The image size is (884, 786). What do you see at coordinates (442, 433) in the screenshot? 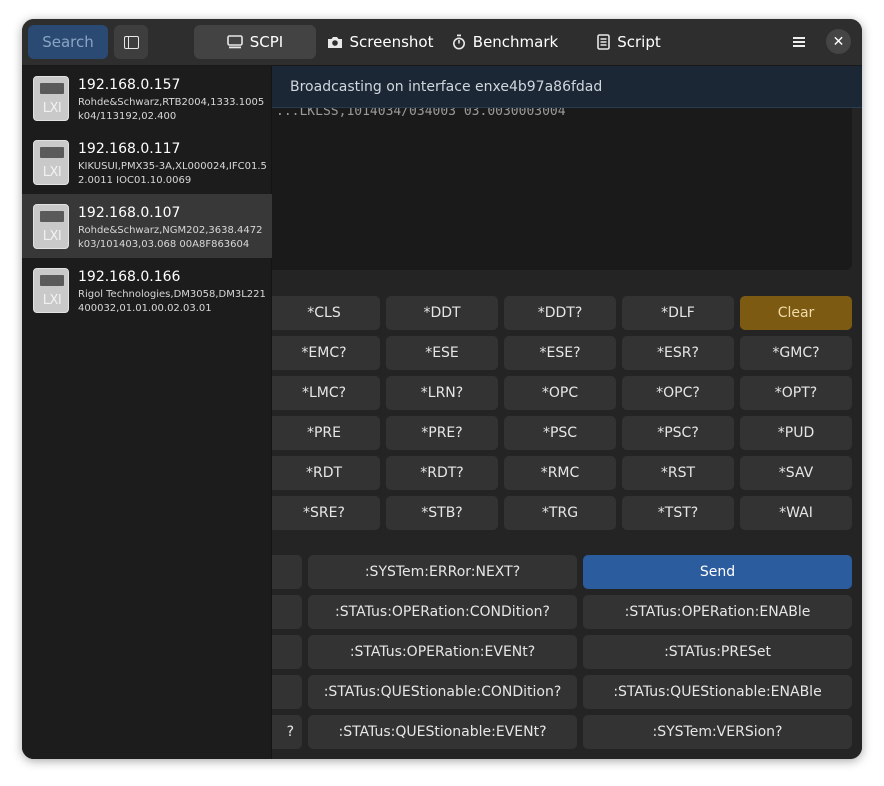
I see `common-command-button: *PRE?` at bounding box center [442, 433].